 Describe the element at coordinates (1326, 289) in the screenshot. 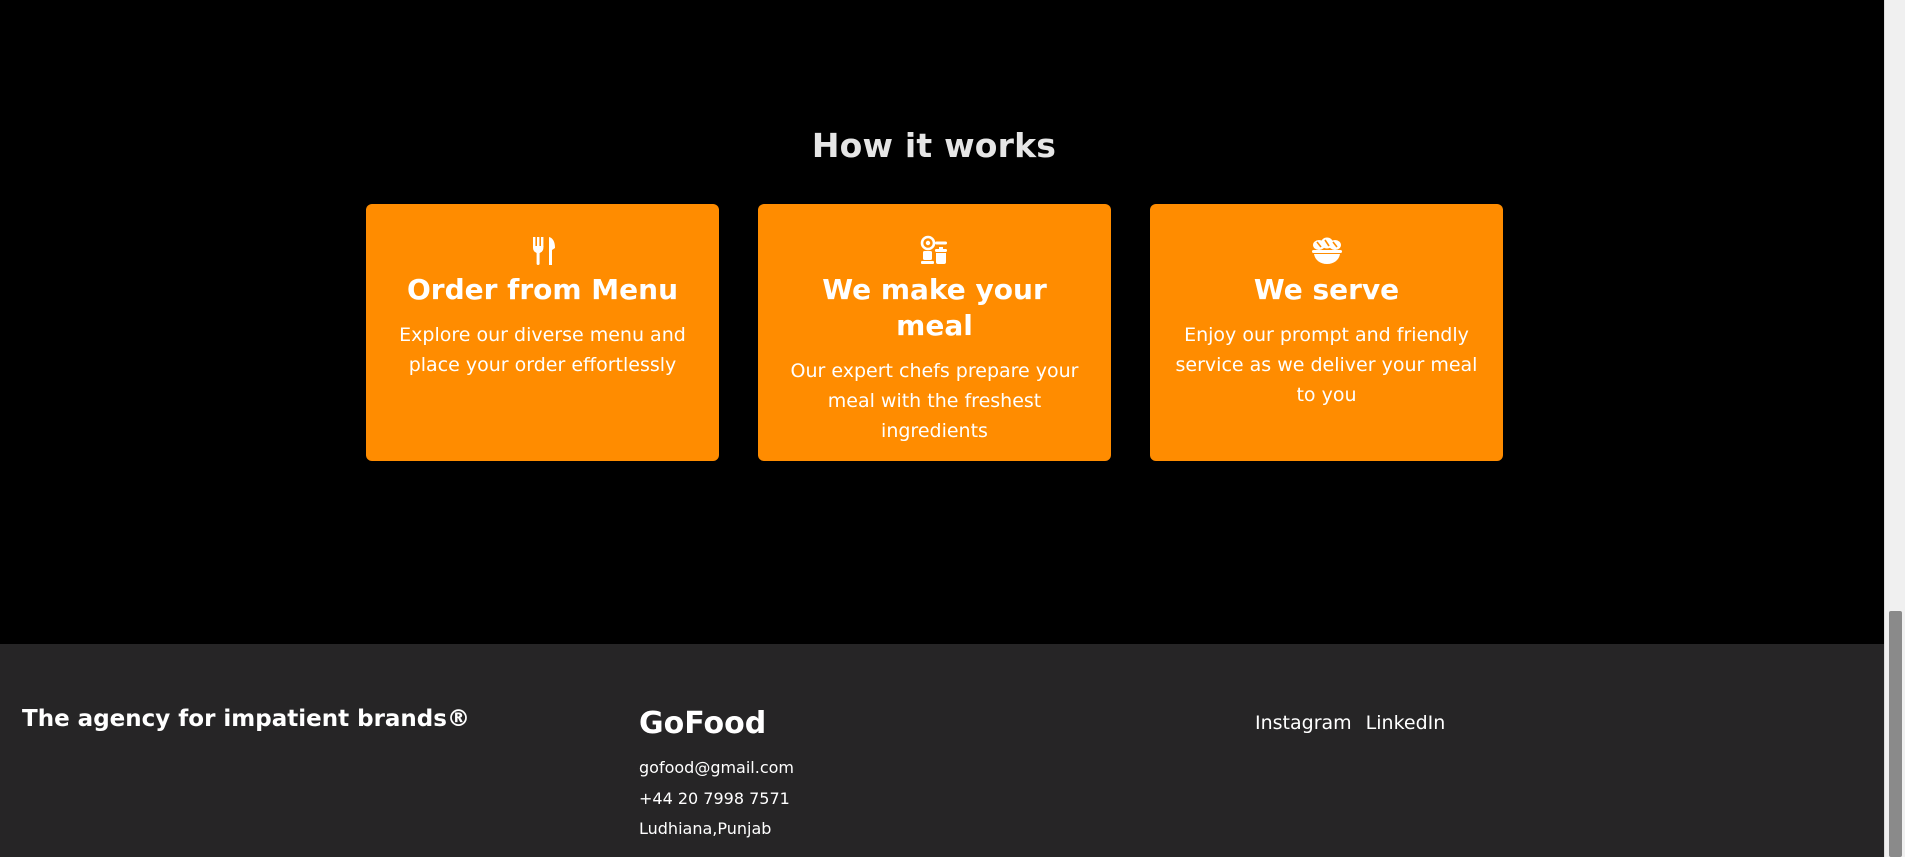

I see `card-title: We serve` at that location.